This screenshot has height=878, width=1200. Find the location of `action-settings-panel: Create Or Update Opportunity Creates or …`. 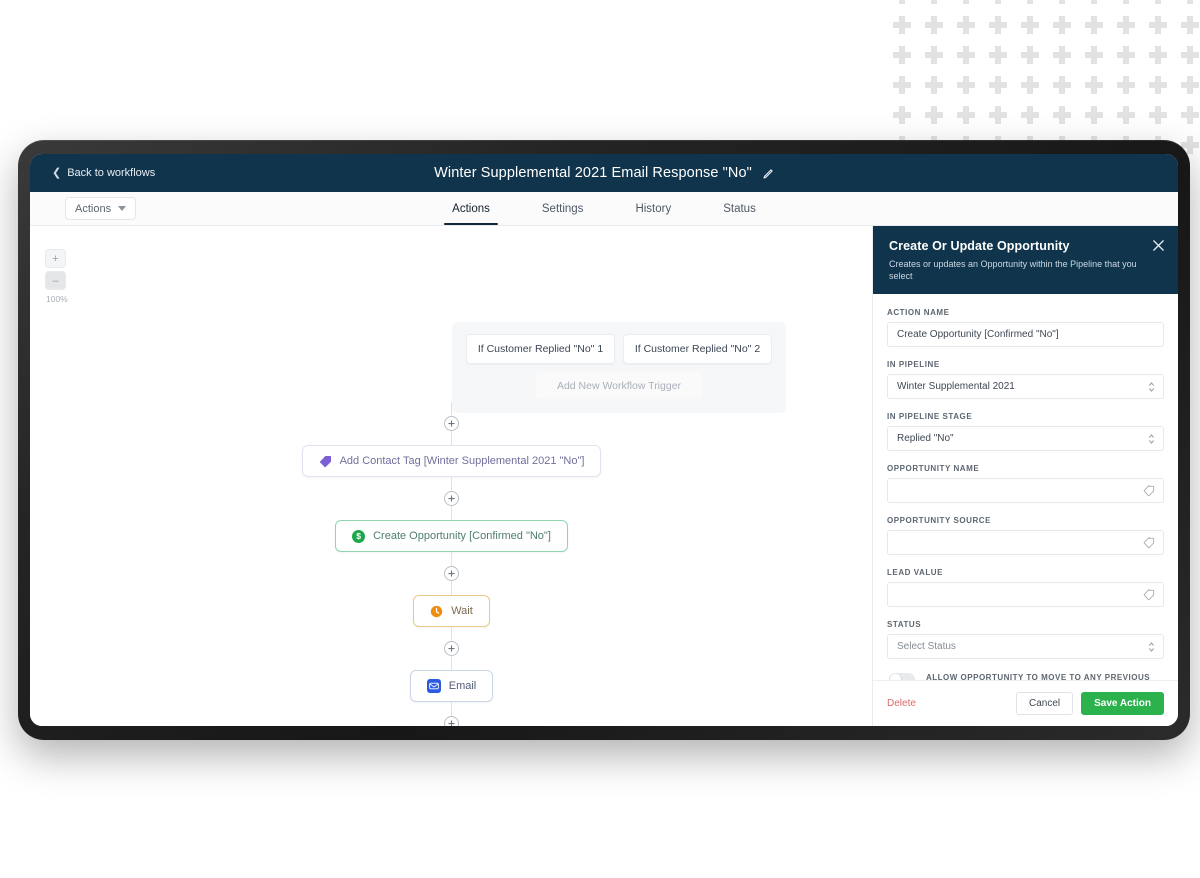

action-settings-panel: Create Or Update Opportunity Creates or … is located at coordinates (1025, 476).